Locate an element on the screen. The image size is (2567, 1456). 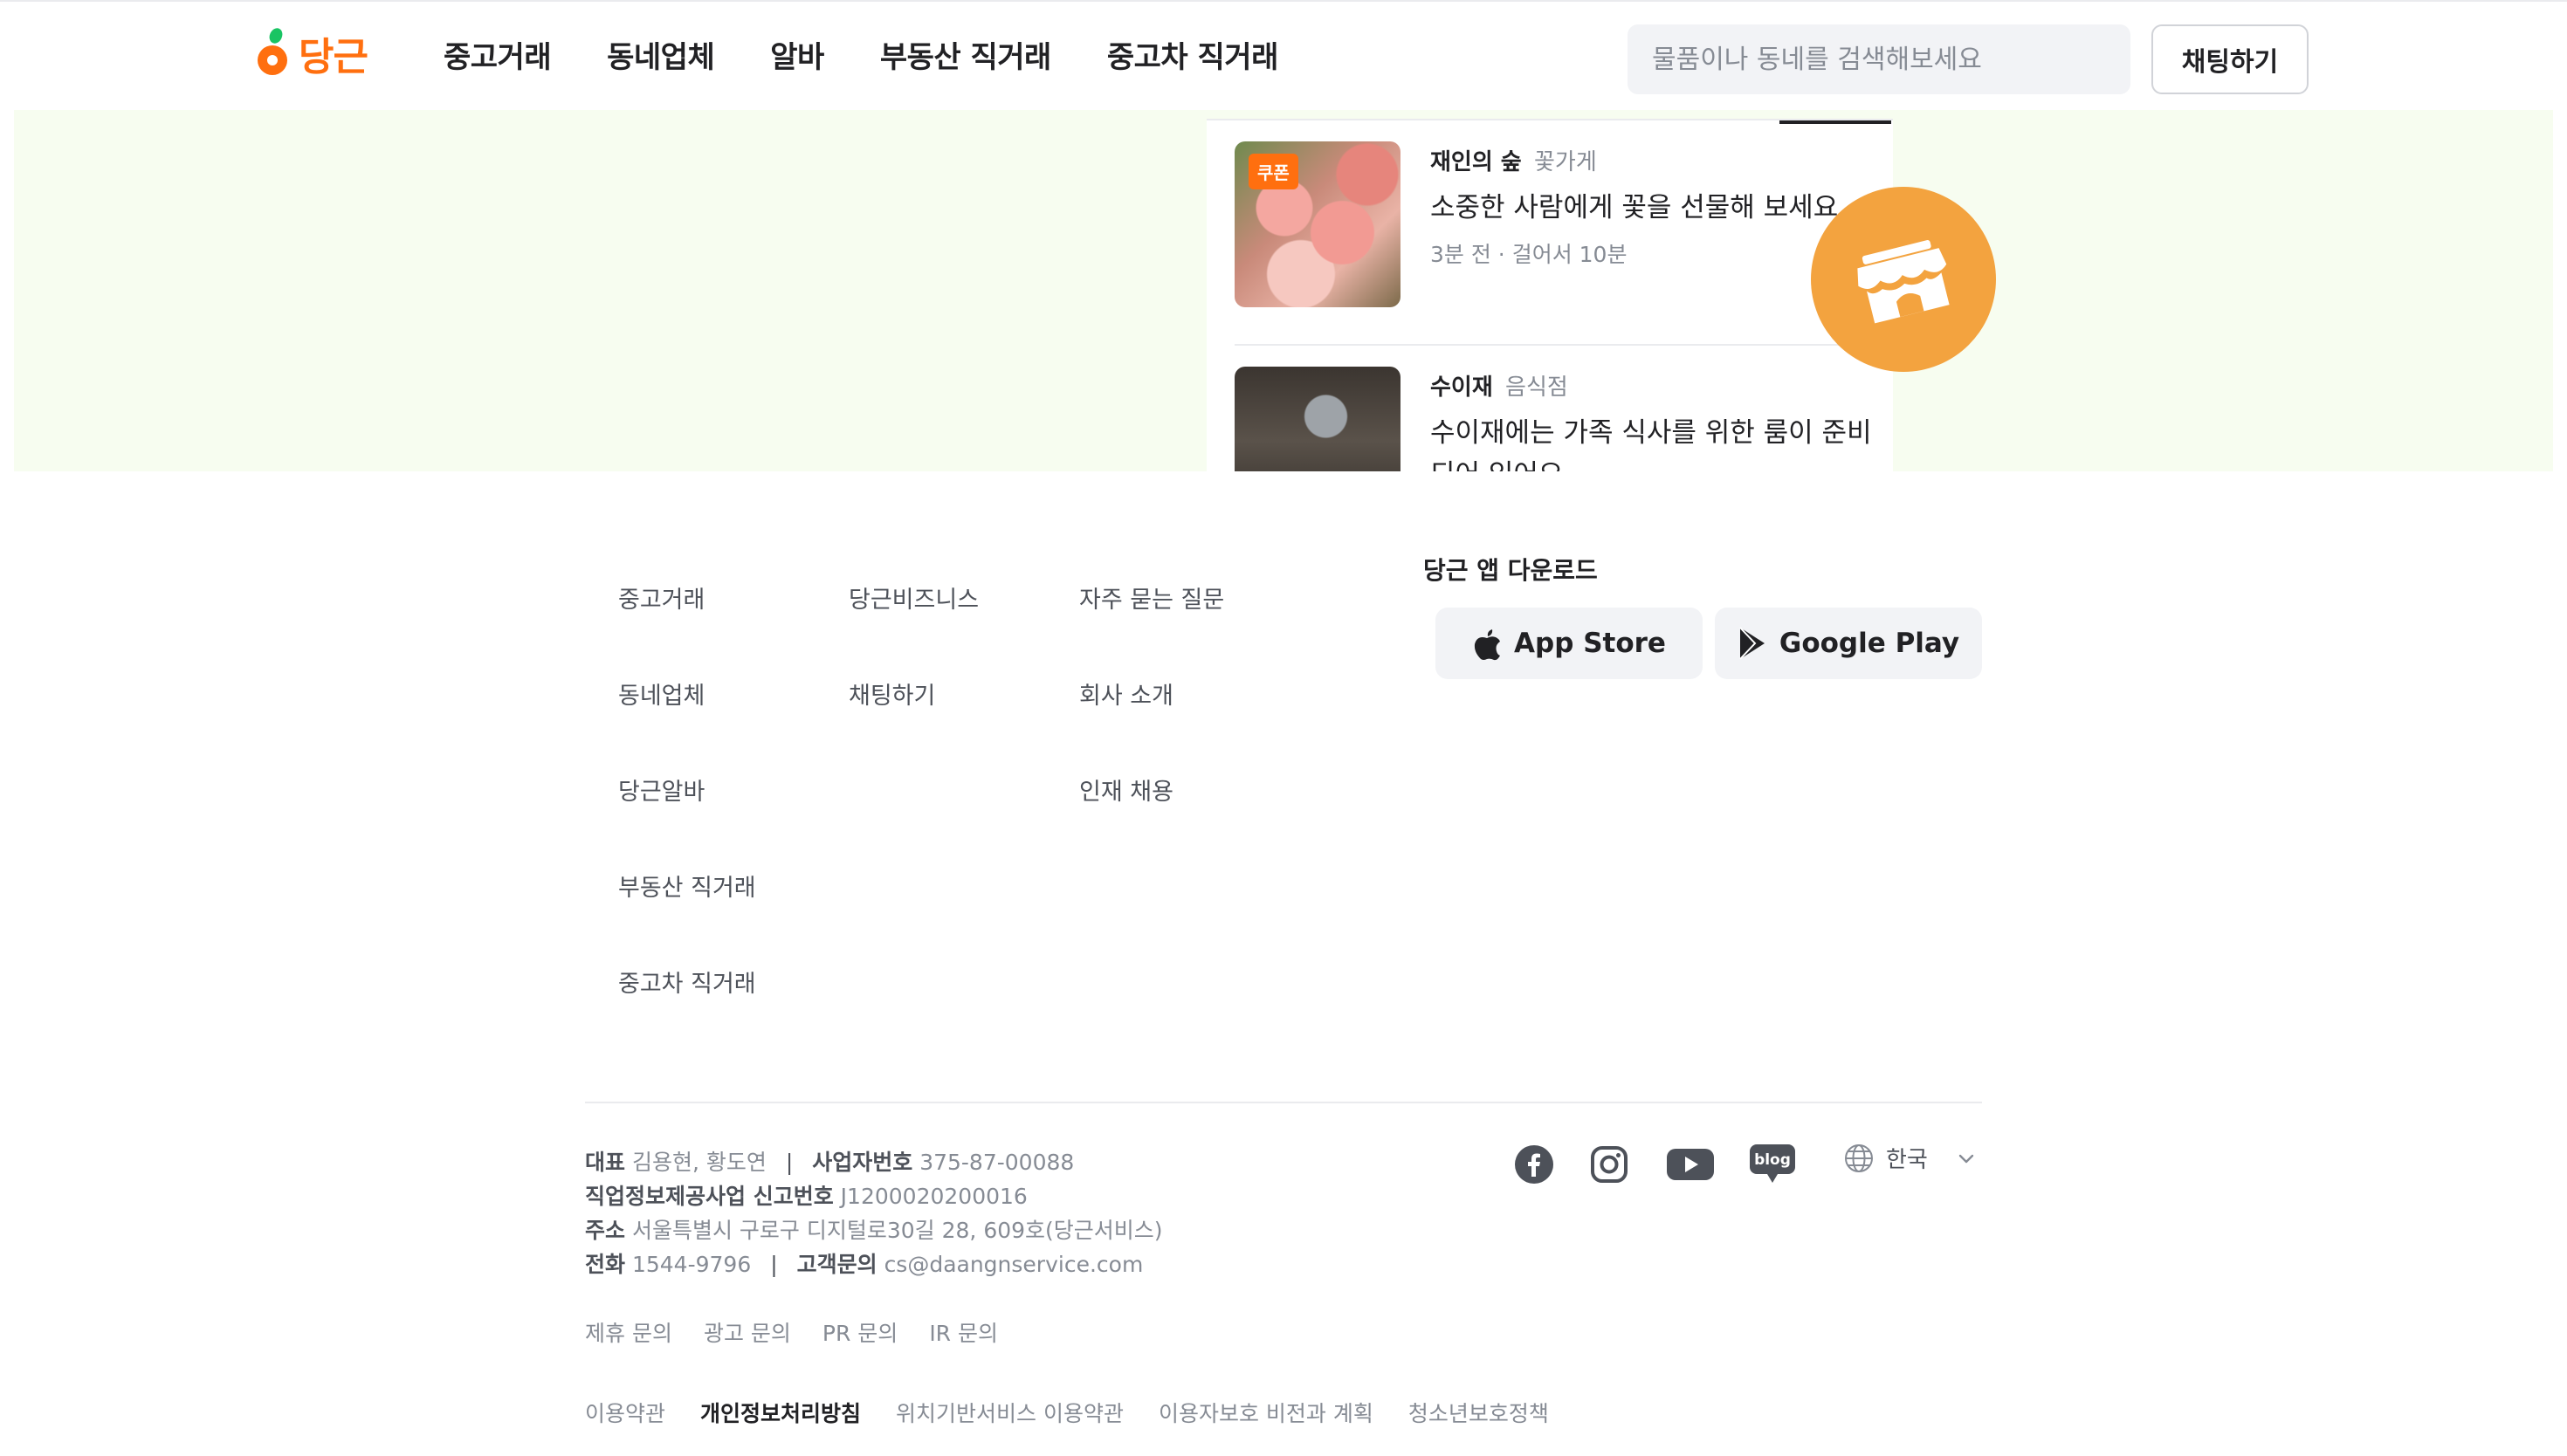
nav-jobs: 알바 is located at coordinates (797, 57).